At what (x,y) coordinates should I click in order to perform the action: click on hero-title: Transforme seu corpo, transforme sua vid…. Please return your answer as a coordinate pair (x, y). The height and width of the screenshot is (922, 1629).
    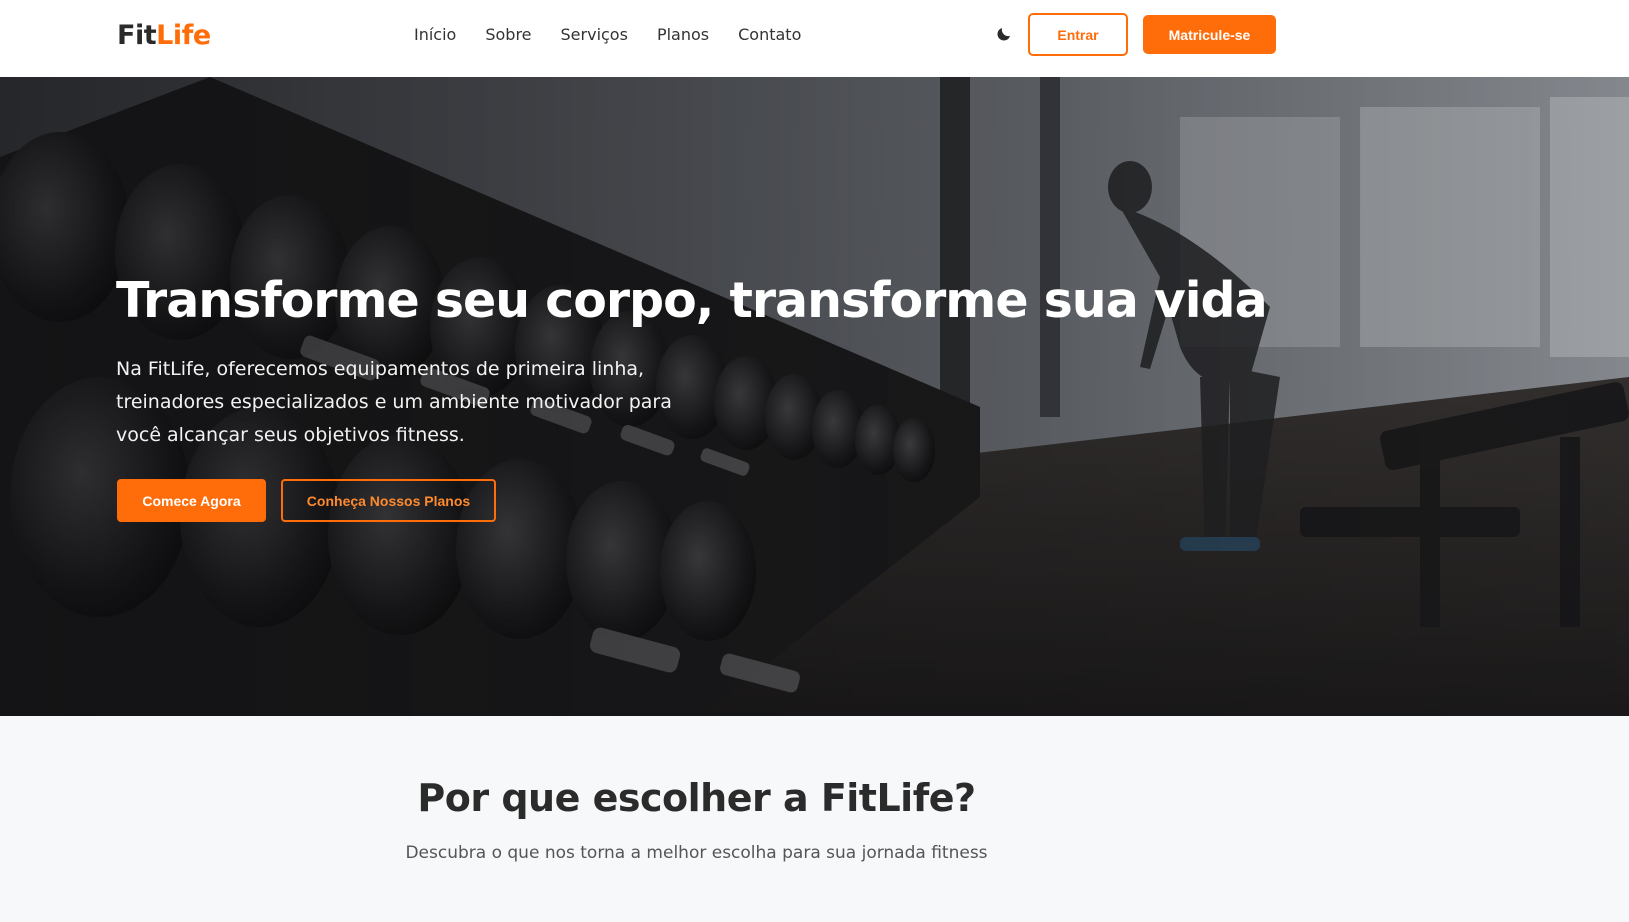
    Looking at the image, I should click on (692, 300).